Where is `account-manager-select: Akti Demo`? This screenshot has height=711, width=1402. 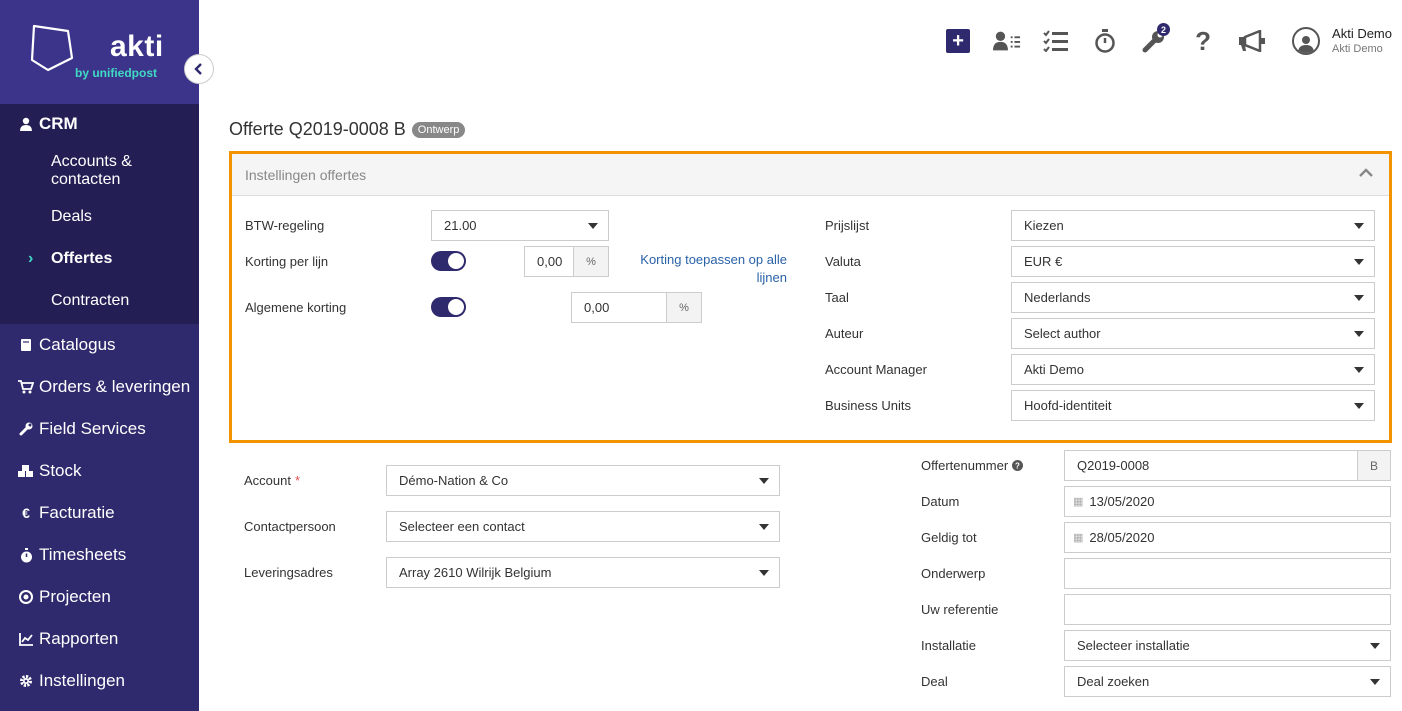 account-manager-select: Akti Demo is located at coordinates (1193, 369).